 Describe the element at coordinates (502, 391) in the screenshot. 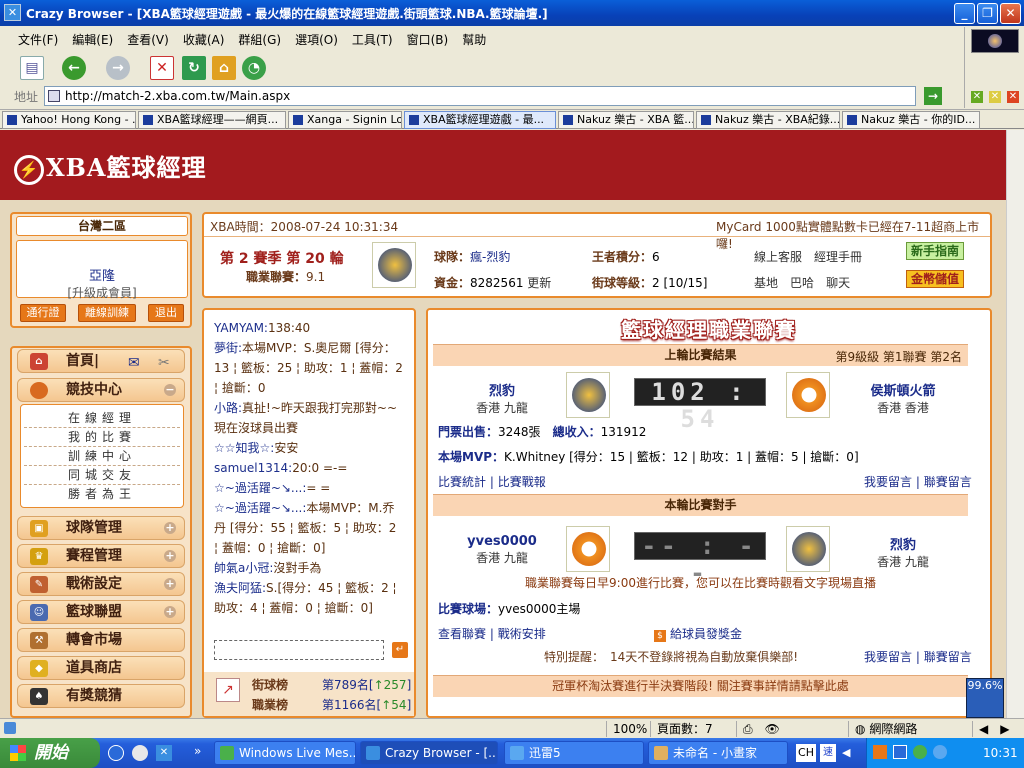

I see `home-team-name: 烈豹` at that location.